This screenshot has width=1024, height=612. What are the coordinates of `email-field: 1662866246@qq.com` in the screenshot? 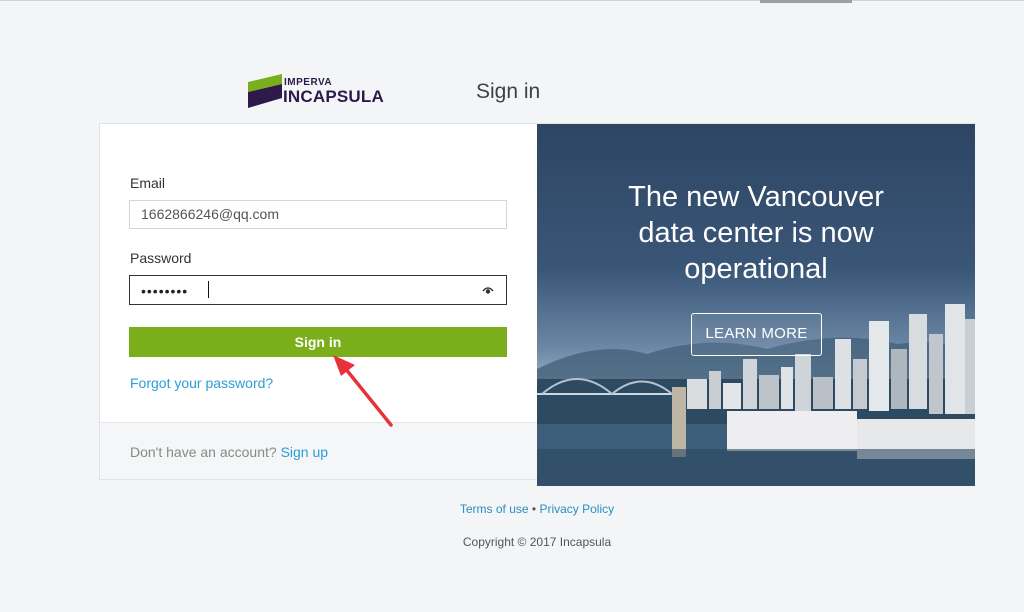 It's located at (318, 214).